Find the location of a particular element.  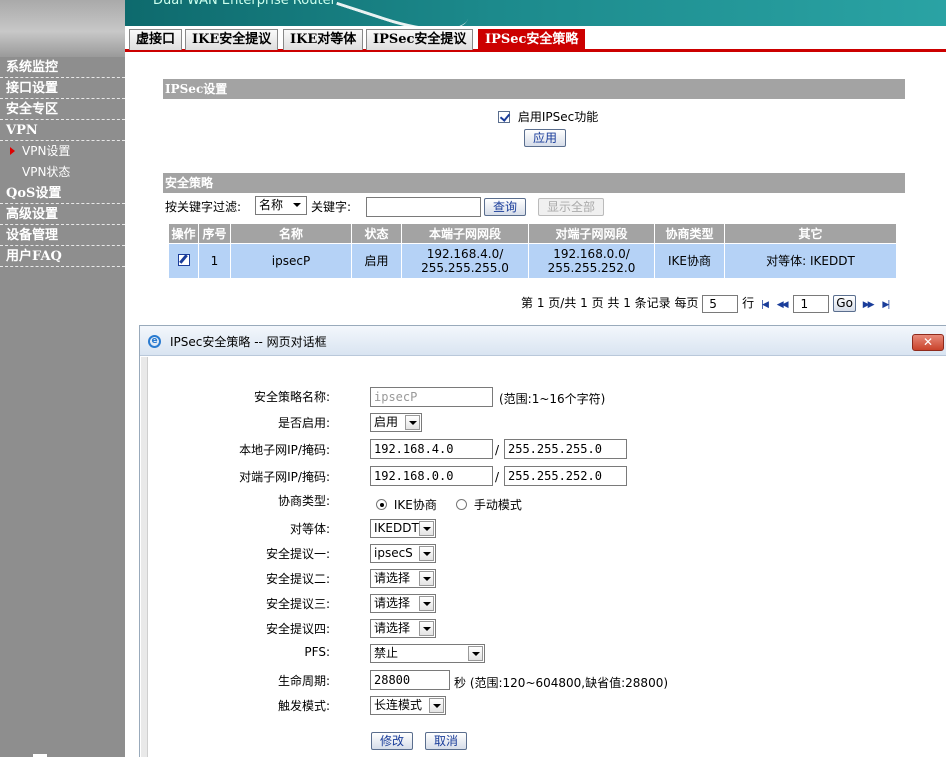

pfs-select: 禁止 is located at coordinates (427, 653).